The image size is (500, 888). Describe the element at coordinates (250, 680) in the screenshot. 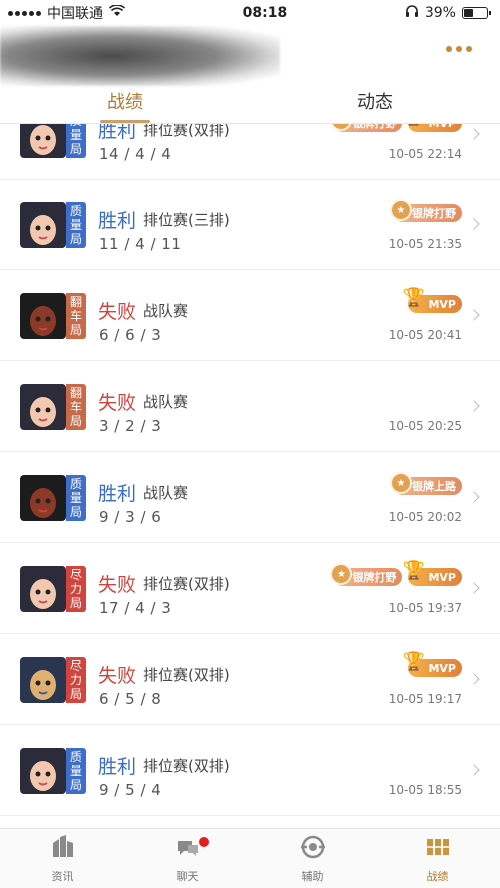

I see `match-row: 尽力局失败 排位赛(双排) 6 / 5 / 8 10-05 19:17 🏆 MVP` at that location.